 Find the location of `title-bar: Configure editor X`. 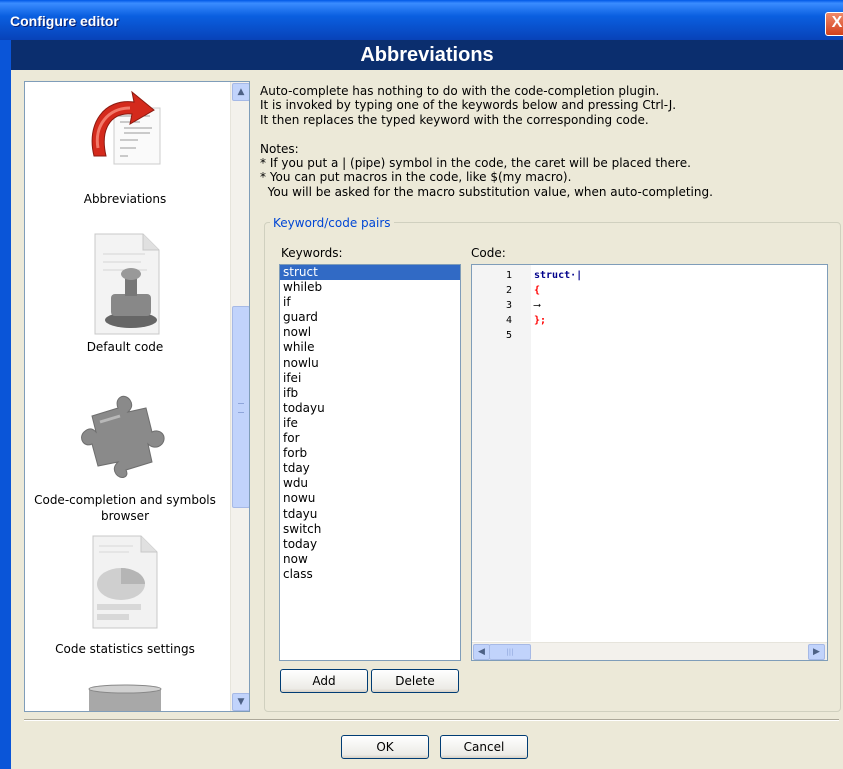

title-bar: Configure editor X is located at coordinates (421, 20).